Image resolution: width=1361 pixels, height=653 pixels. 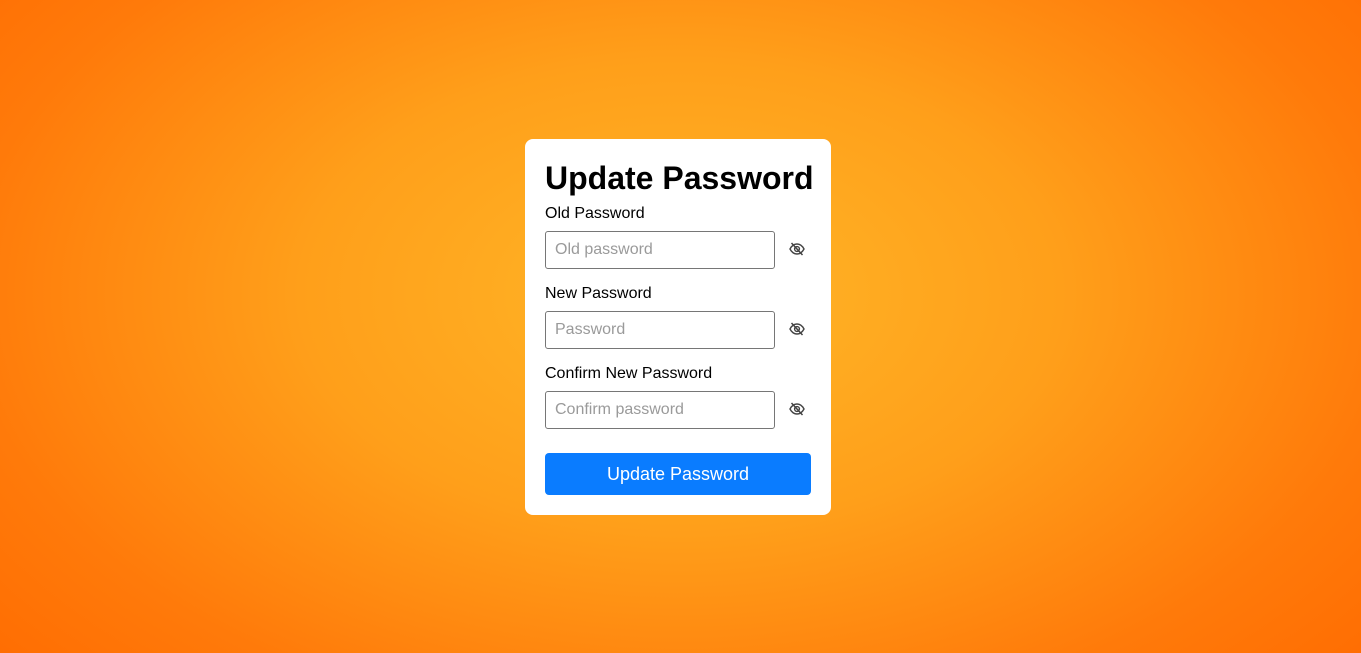 What do you see at coordinates (598, 293) in the screenshot?
I see `new-password-label: New Password` at bounding box center [598, 293].